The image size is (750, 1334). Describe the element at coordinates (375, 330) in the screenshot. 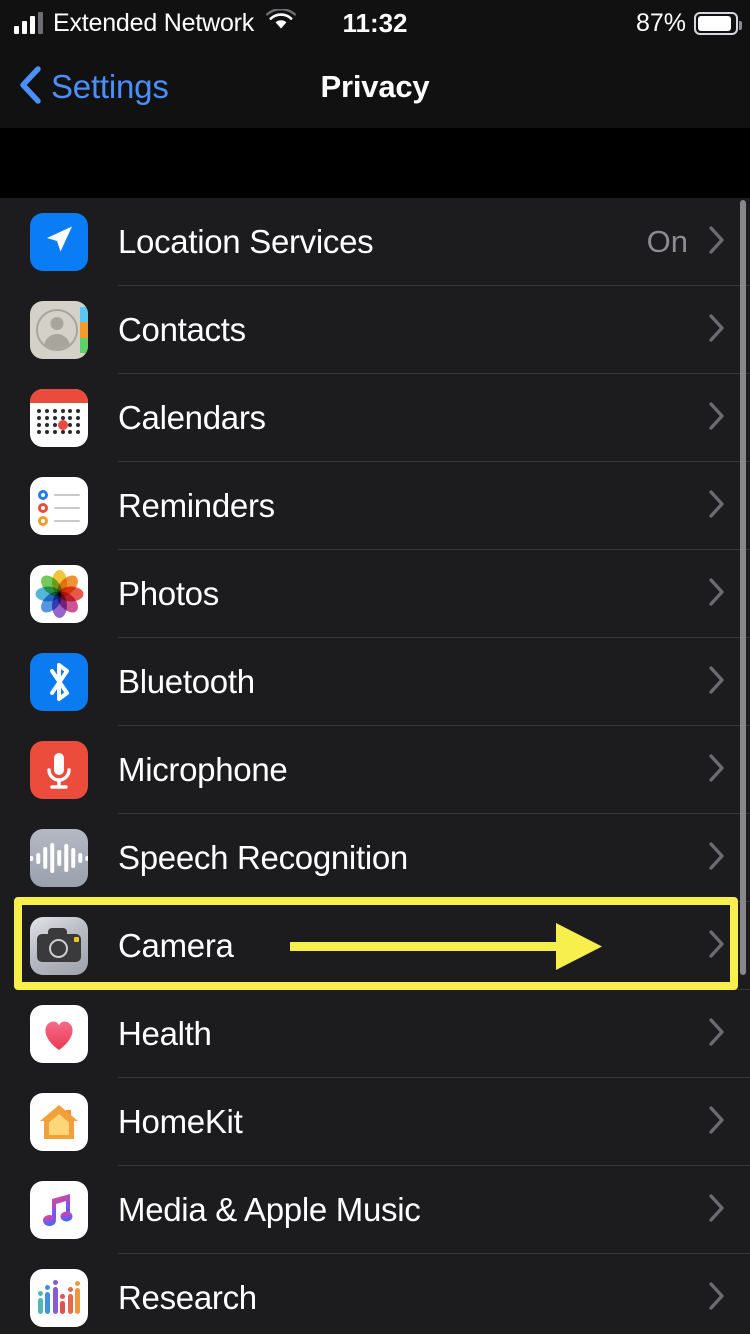

I see `list-item-contacts: Contacts` at that location.